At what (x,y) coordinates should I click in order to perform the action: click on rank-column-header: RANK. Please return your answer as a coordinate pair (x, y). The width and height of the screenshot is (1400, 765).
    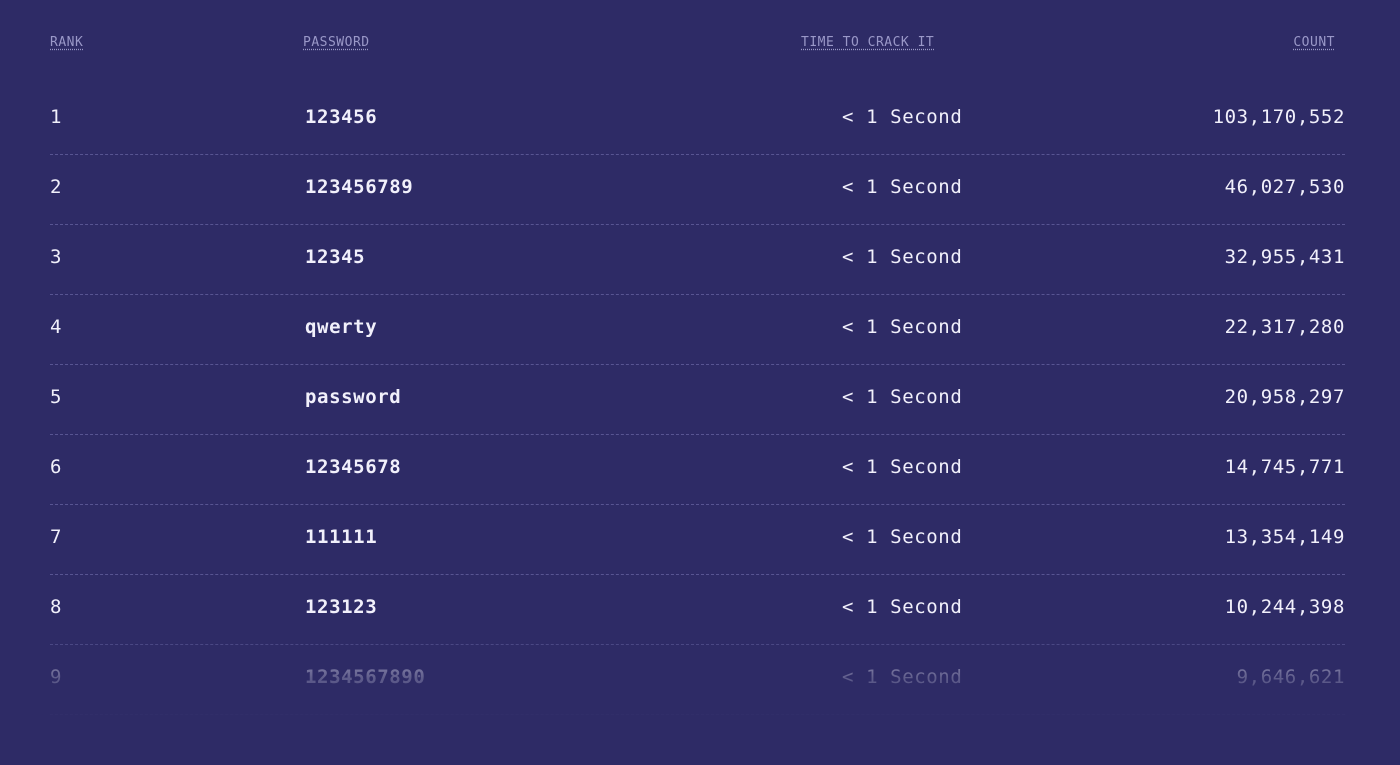
    Looking at the image, I should click on (66, 42).